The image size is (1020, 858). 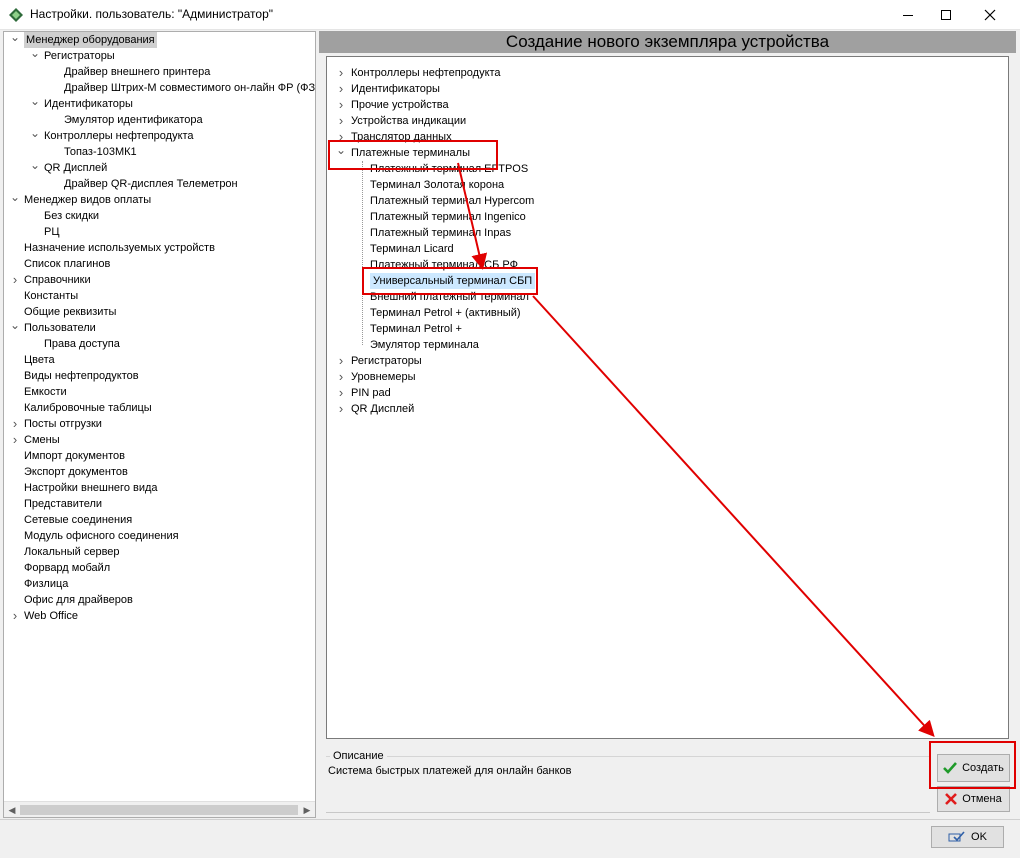 What do you see at coordinates (159, 40) in the screenshot?
I see `tree-item: ⌄ Менеджер оборудования` at bounding box center [159, 40].